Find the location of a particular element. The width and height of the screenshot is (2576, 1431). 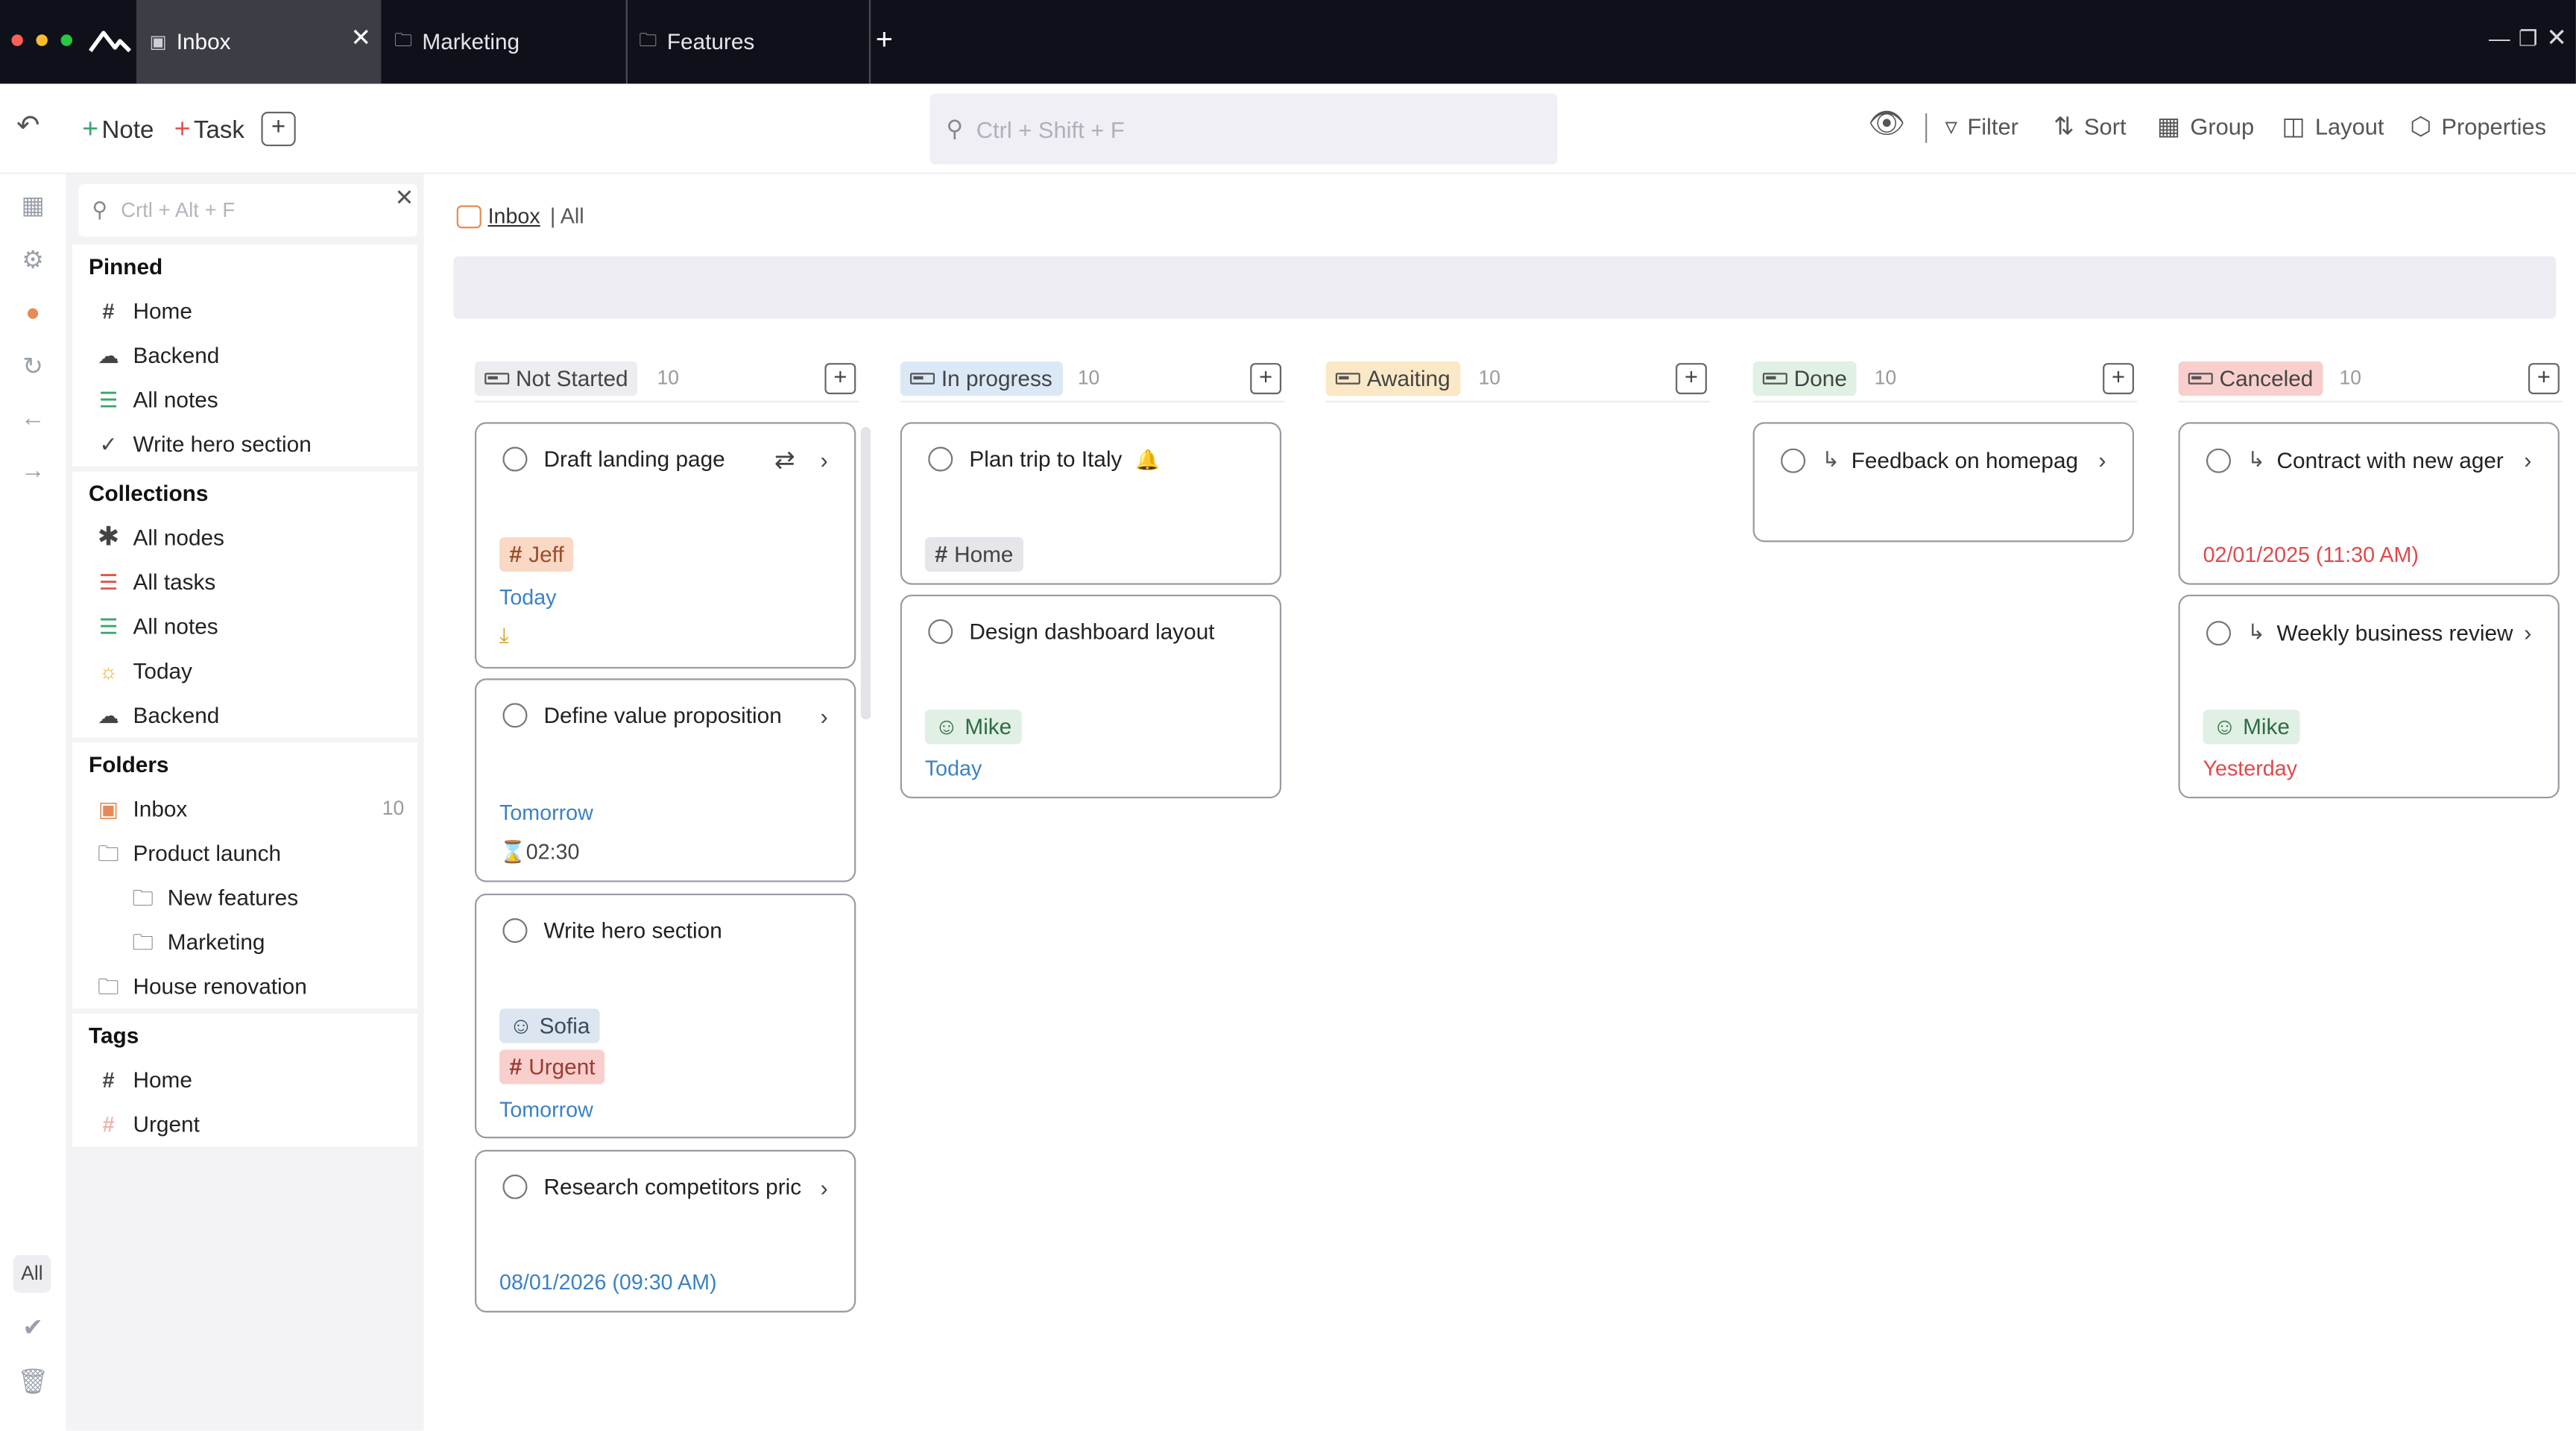

status-chip: Canceled is located at coordinates (2250, 379).